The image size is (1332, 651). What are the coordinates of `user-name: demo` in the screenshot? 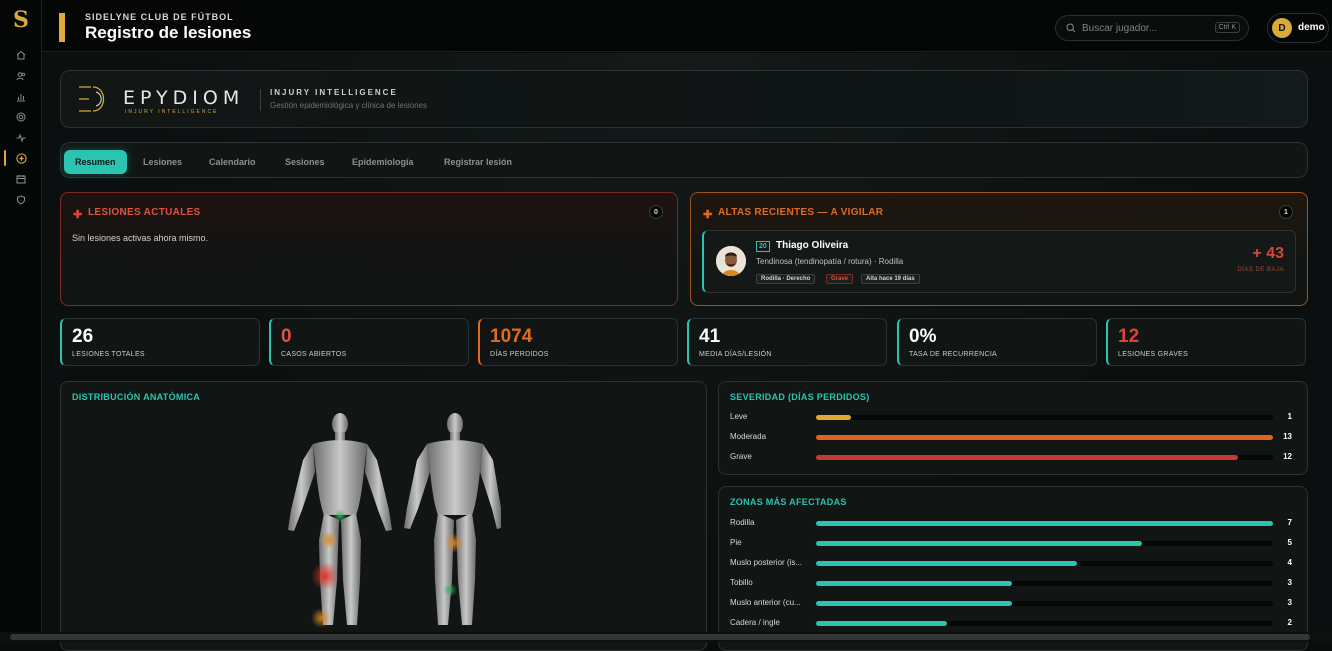 It's located at (1311, 27).